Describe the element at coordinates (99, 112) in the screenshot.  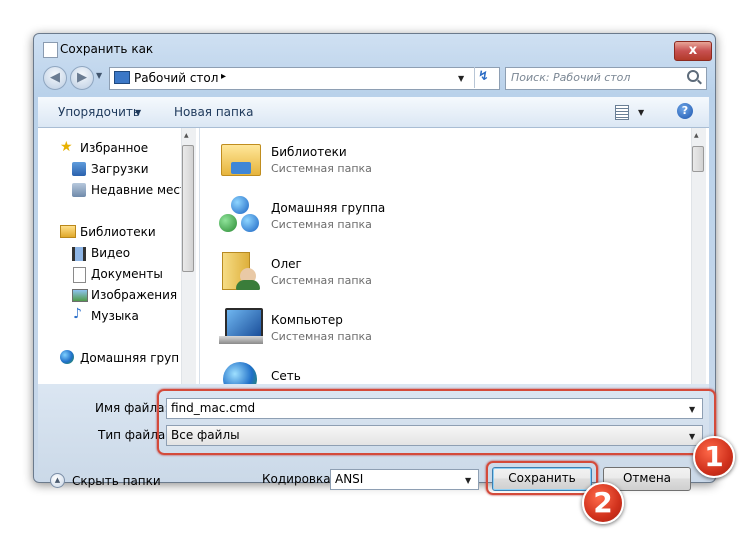
I see `organize-button: Упорядочить` at that location.